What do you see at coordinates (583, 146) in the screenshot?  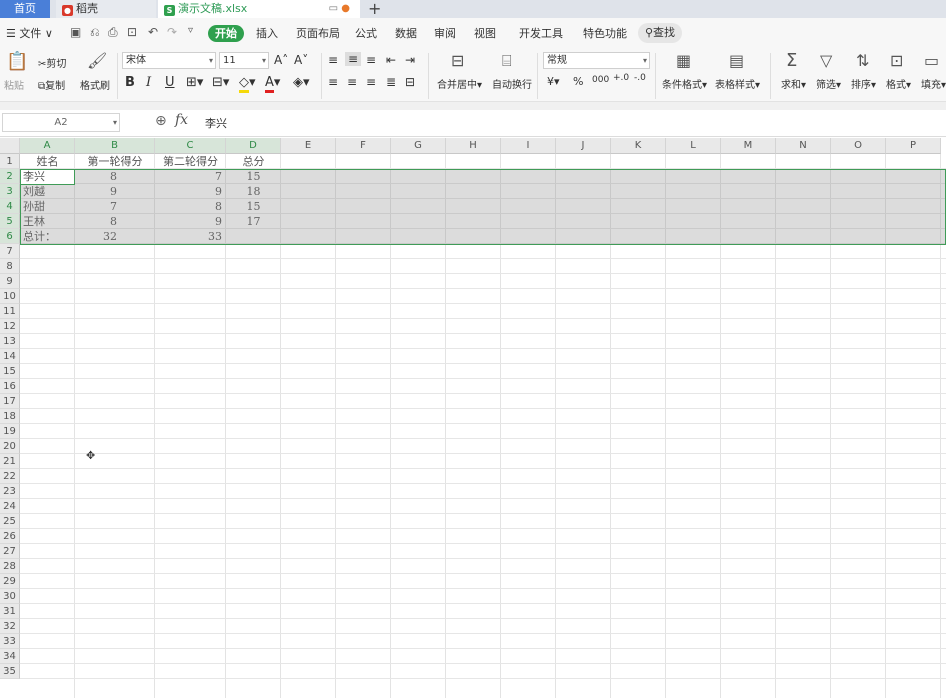 I see `column-header-J: J` at bounding box center [583, 146].